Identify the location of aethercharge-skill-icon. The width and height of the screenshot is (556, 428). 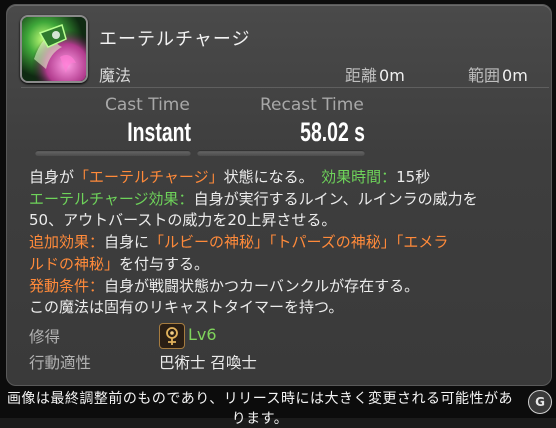
(54, 49).